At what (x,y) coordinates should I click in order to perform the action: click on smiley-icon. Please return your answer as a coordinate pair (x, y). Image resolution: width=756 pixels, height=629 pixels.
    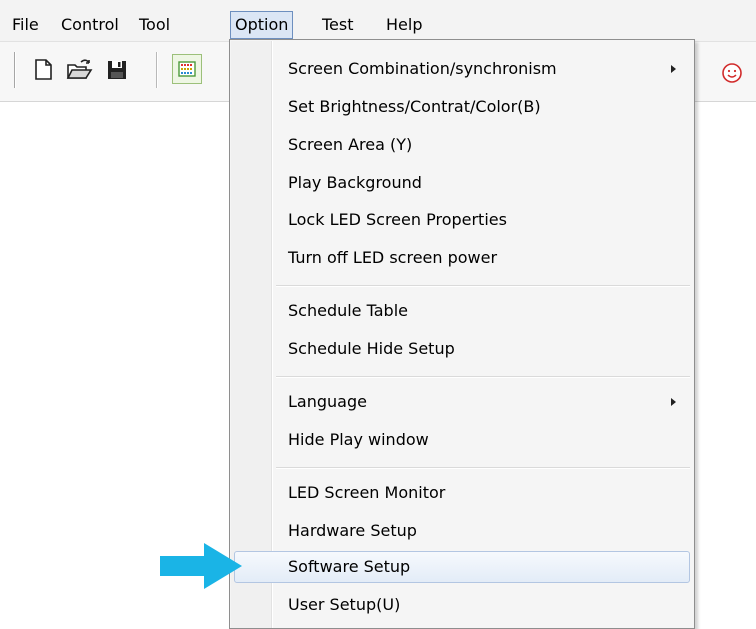
    Looking at the image, I should click on (732, 73).